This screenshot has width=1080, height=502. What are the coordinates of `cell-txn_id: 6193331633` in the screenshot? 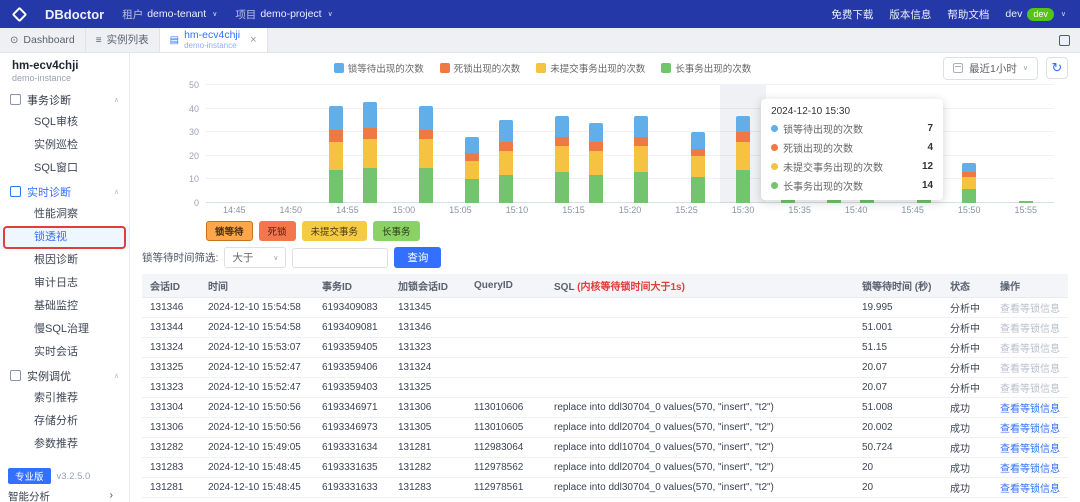 It's located at (352, 487).